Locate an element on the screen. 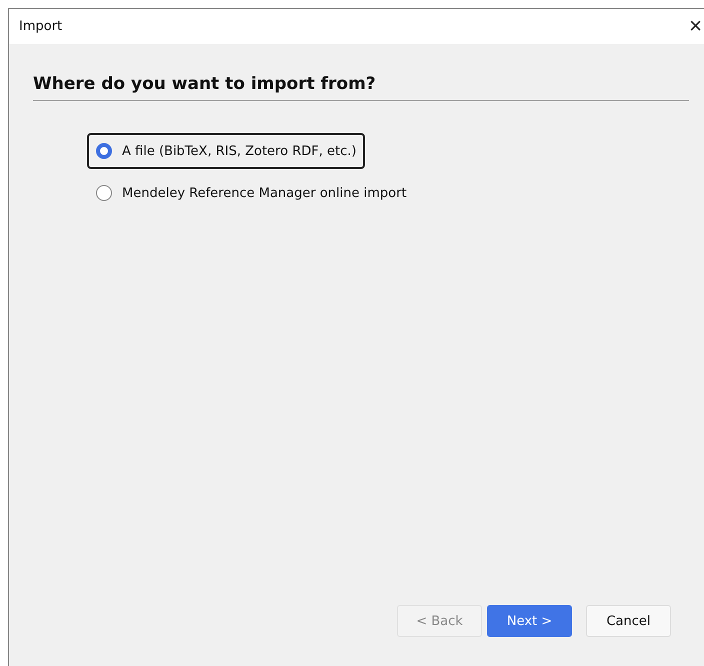  dialog-button: Cancel is located at coordinates (628, 621).